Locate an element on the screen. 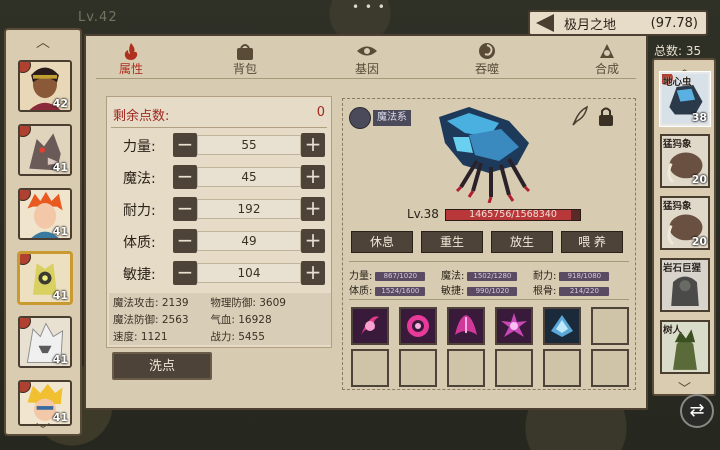 The height and width of the screenshot is (450, 720). hero-slot-4: 41 is located at coordinates (45, 278).